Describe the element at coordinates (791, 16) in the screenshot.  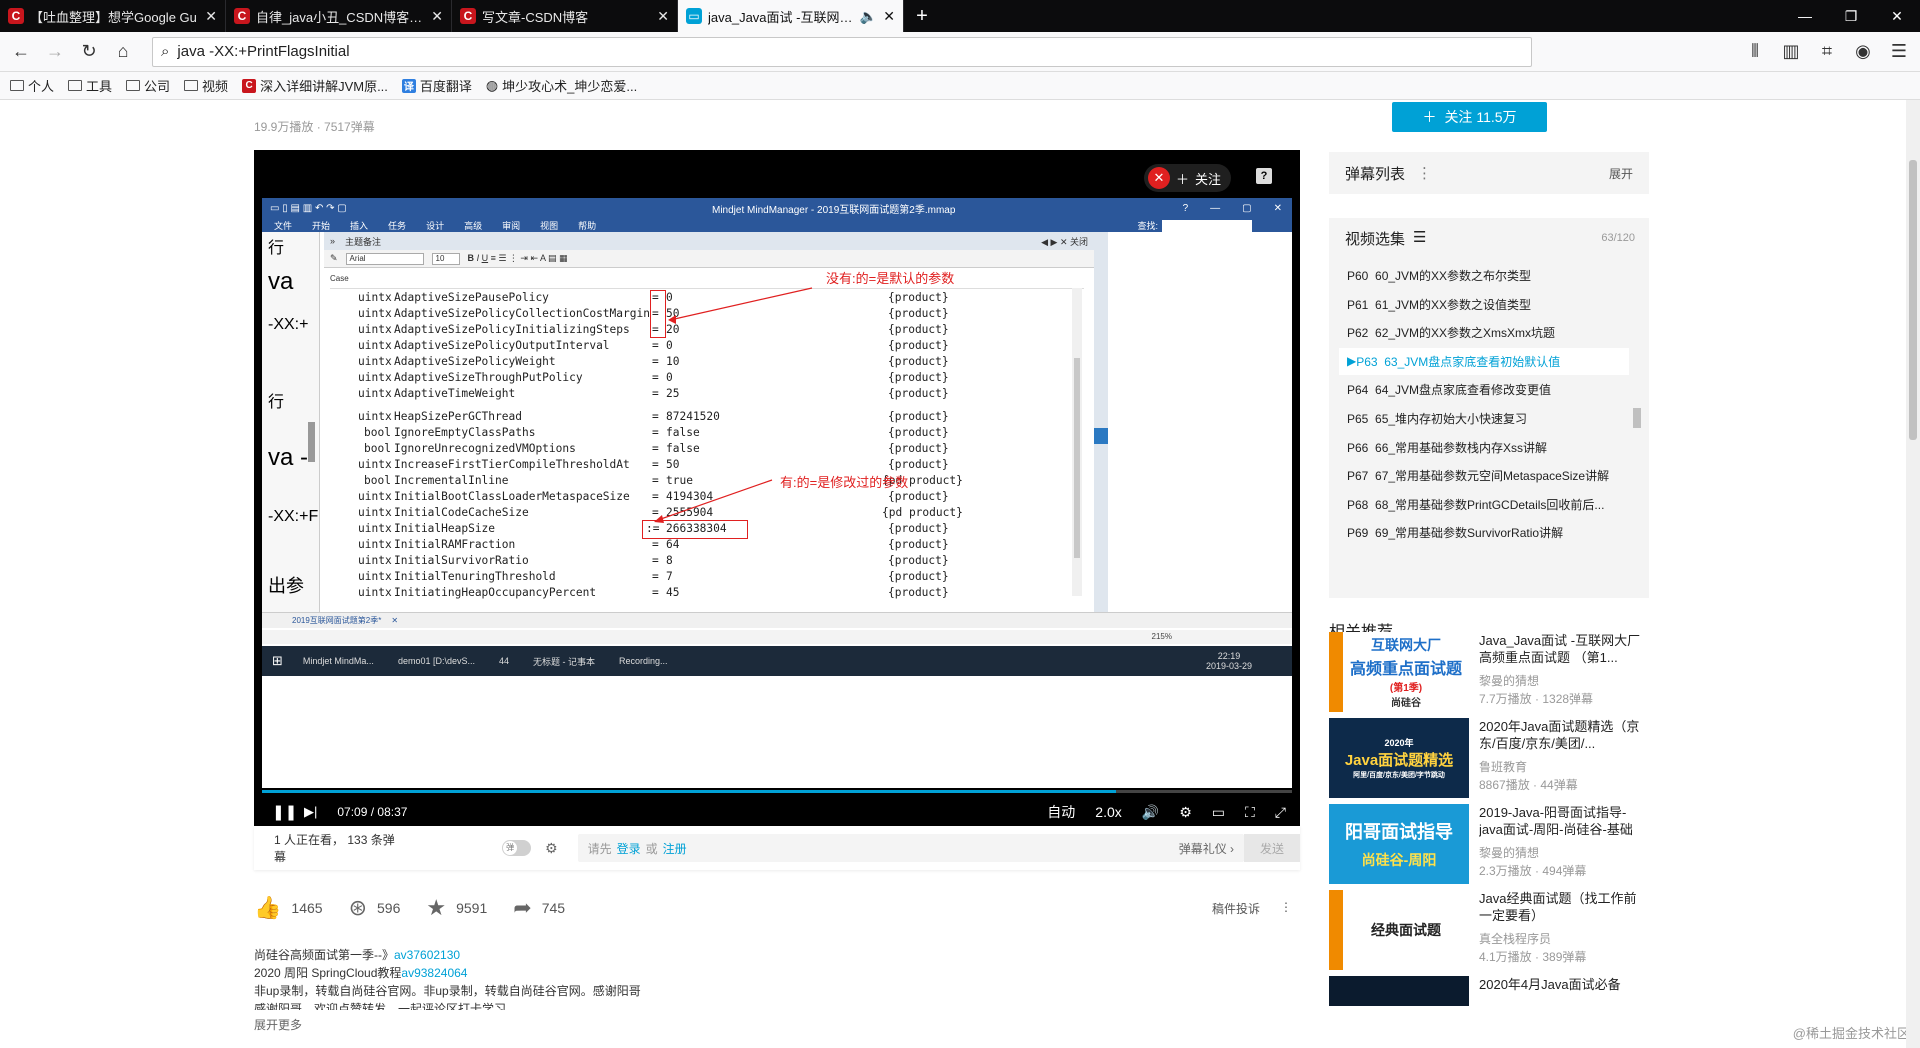
I see `browser-tab-active: ▭ java_Java面试 -互联网大厂 🔈 ✕` at that location.